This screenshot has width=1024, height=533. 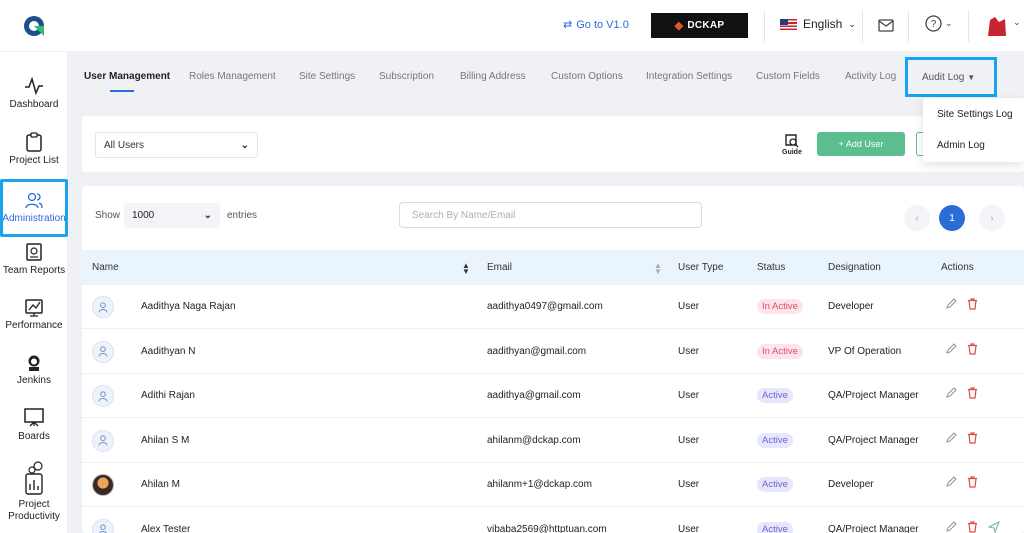 I want to click on language-selector: English ⌄, so click(x=818, y=24).